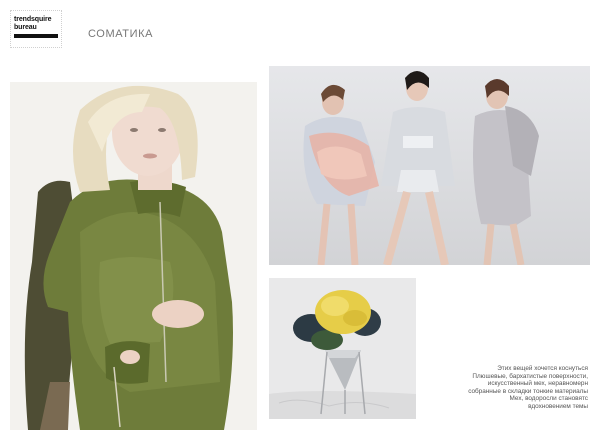 The image size is (590, 430). I want to click on caption-line: вдохновением темы, so click(558, 406).